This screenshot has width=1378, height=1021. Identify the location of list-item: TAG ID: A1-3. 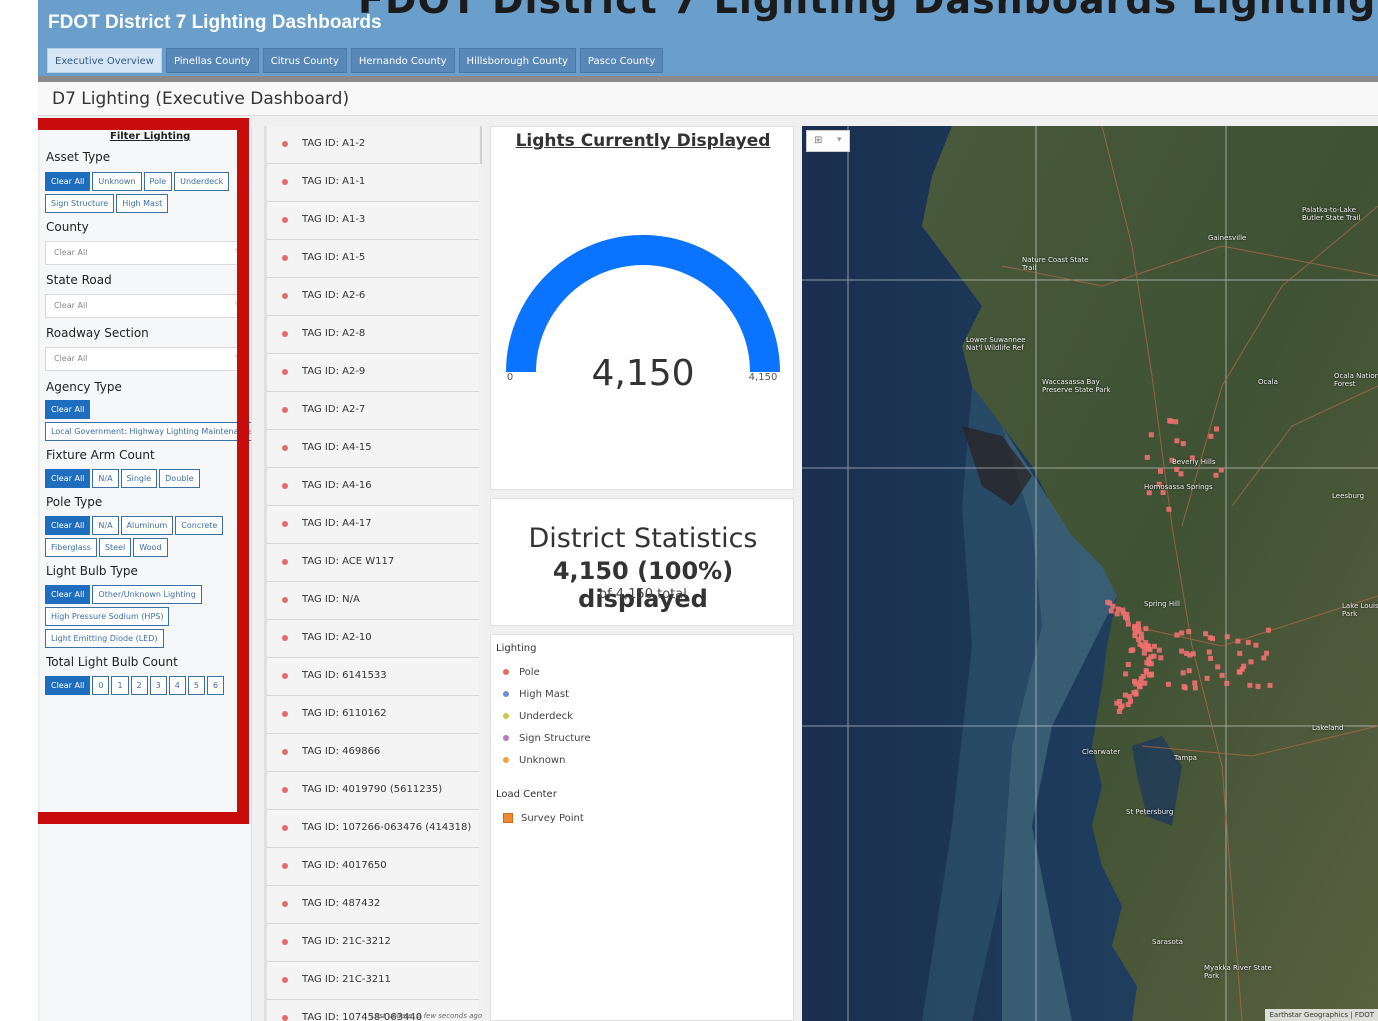
(373, 221).